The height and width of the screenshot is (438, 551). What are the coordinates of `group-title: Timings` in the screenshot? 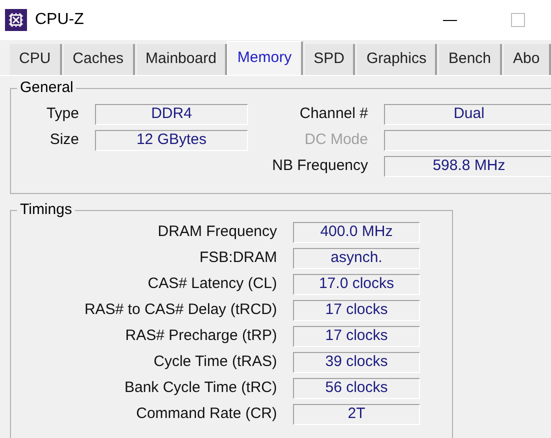 It's located at (46, 210).